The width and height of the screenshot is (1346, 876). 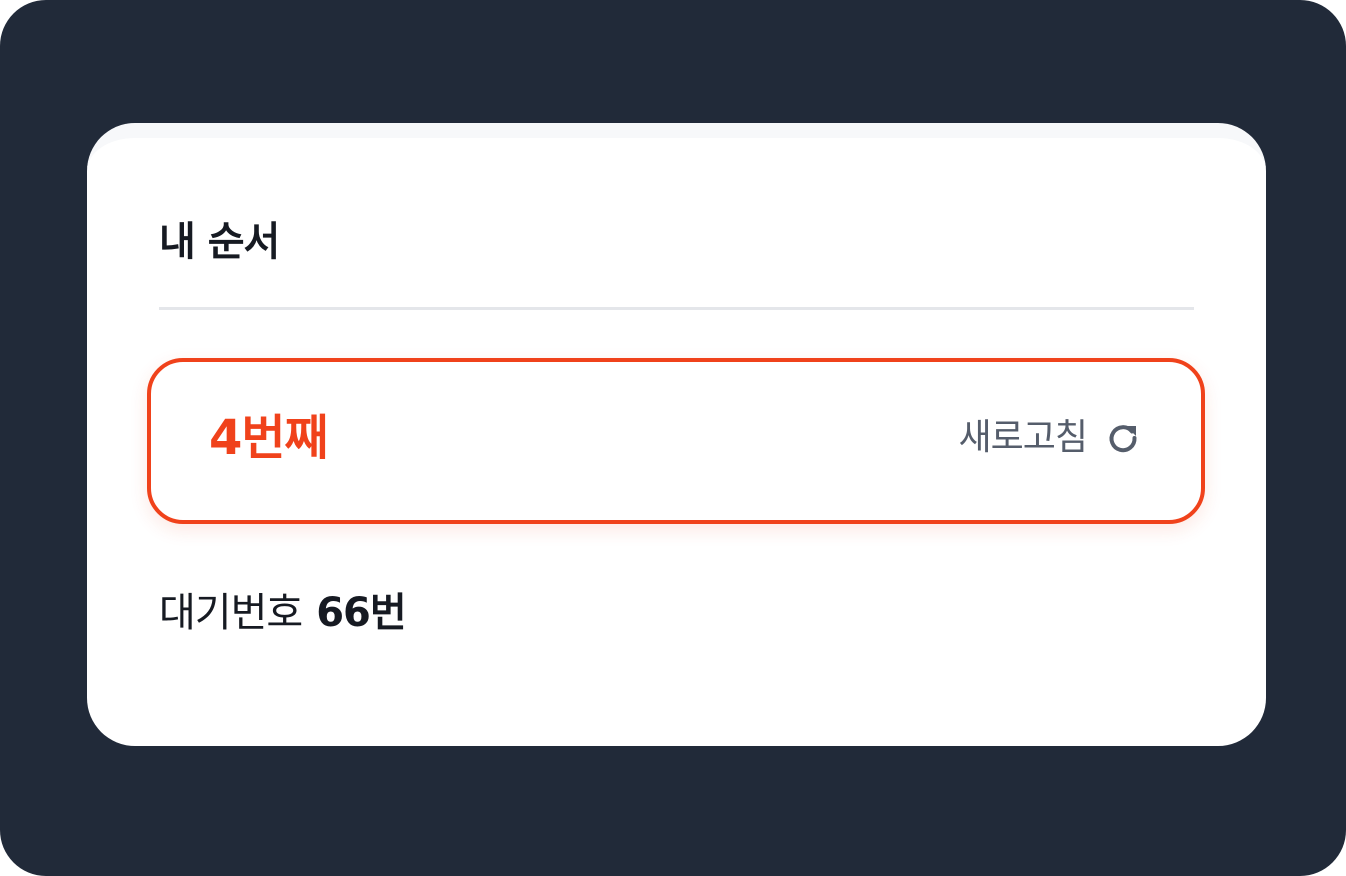 What do you see at coordinates (1023, 437) in the screenshot?
I see `refresh-label: 새로고침` at bounding box center [1023, 437].